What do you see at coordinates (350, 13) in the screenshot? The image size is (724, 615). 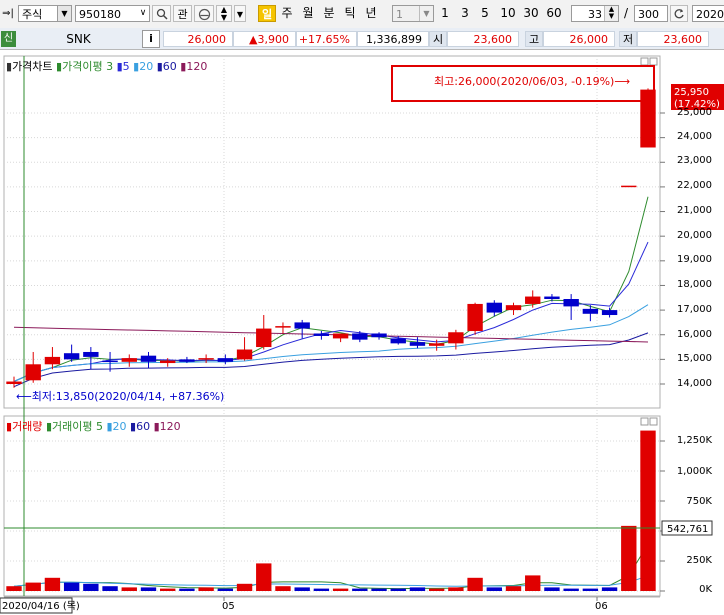 I see `period-tick-tab: 틱` at bounding box center [350, 13].